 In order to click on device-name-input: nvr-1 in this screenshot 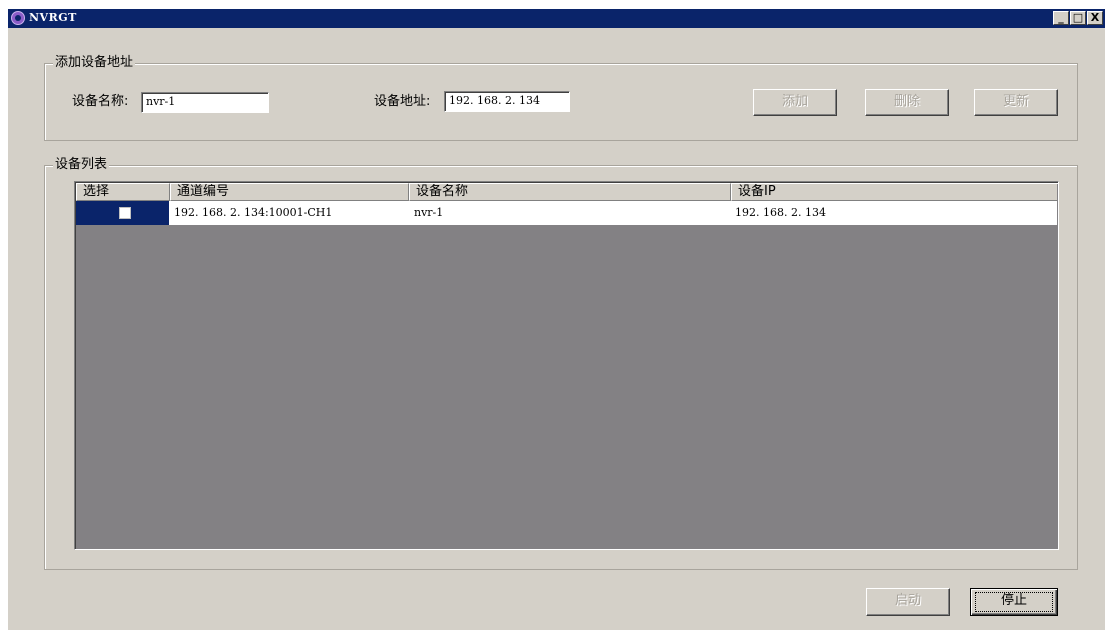, I will do `click(205, 102)`.